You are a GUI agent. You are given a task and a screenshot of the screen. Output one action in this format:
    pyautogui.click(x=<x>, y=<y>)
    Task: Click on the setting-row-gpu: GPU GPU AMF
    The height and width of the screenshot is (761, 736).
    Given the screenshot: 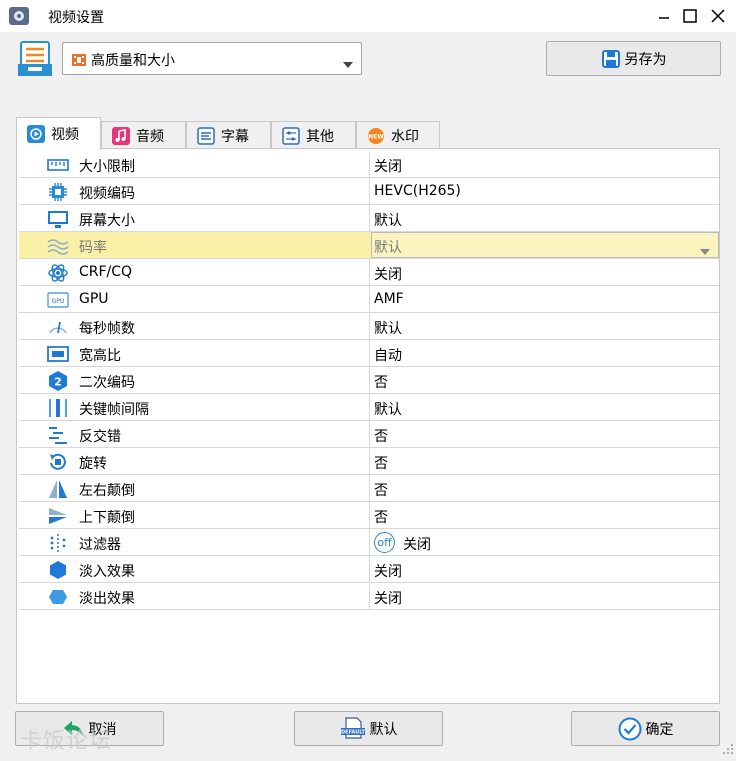 What is the action you would take?
    pyautogui.click(x=369, y=299)
    